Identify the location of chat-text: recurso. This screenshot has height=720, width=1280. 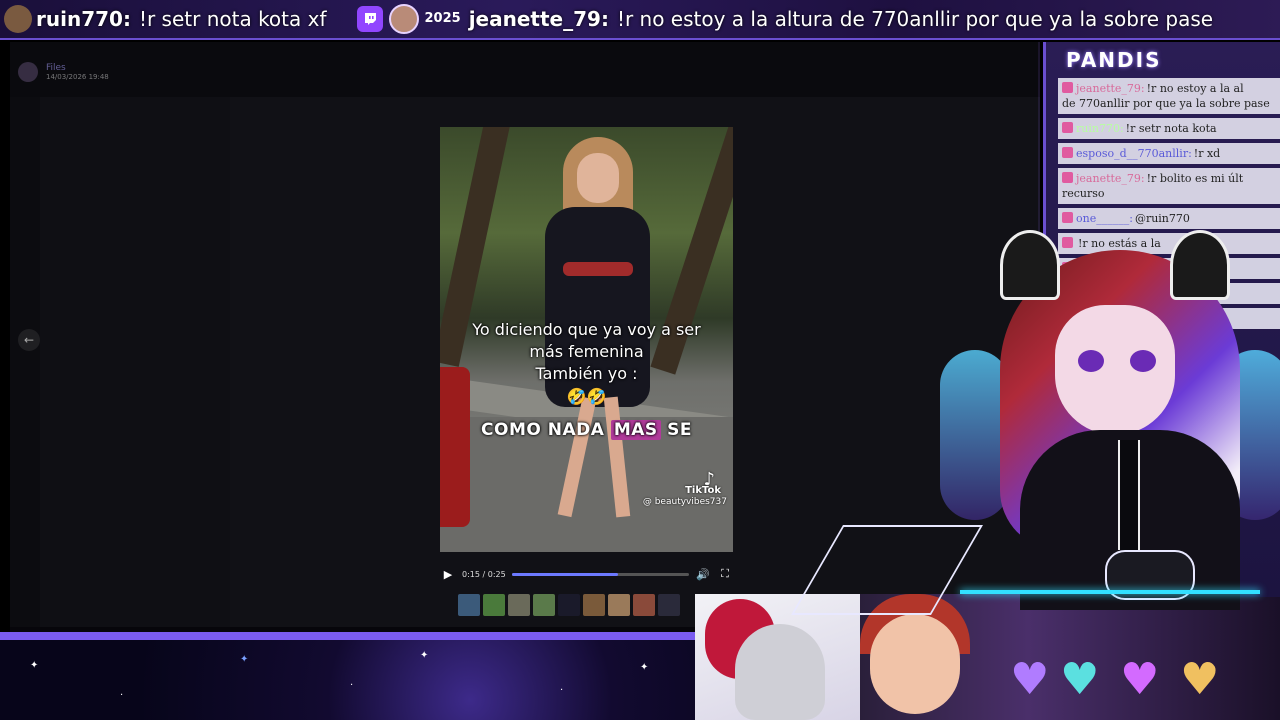
(1083, 193).